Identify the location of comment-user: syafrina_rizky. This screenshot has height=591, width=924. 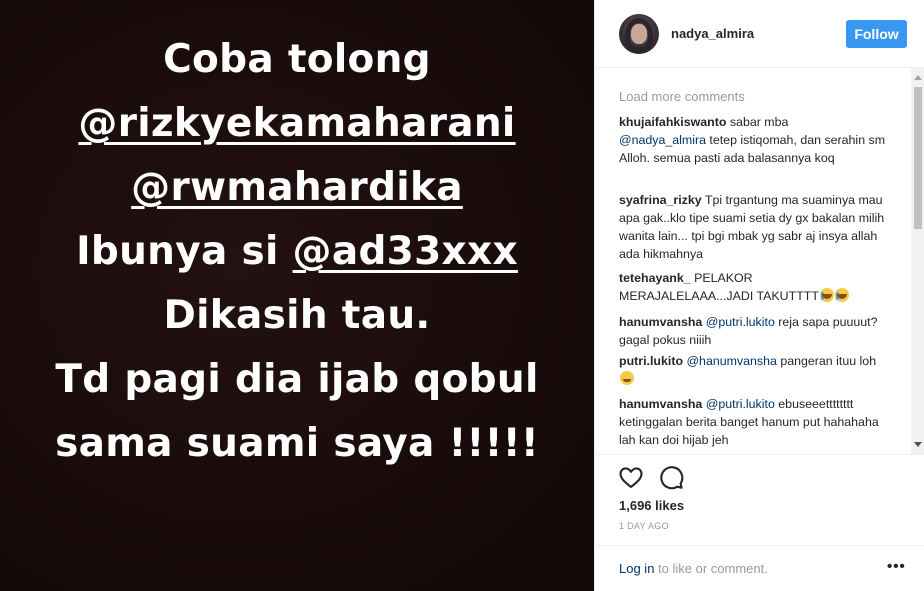
(660, 200).